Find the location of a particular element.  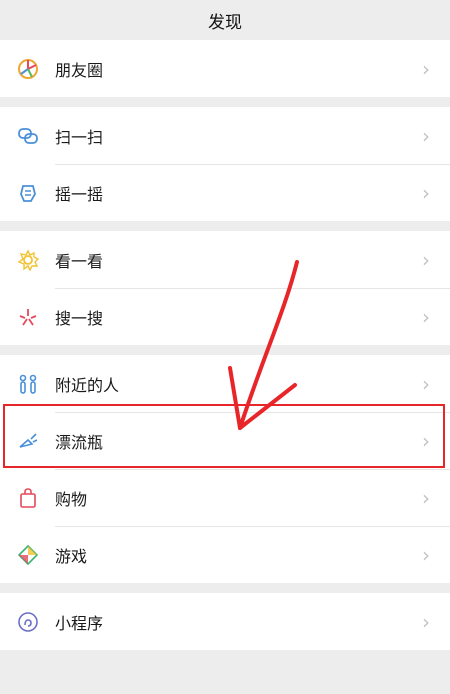

menu-item-label: 朋友圈 is located at coordinates (79, 70).